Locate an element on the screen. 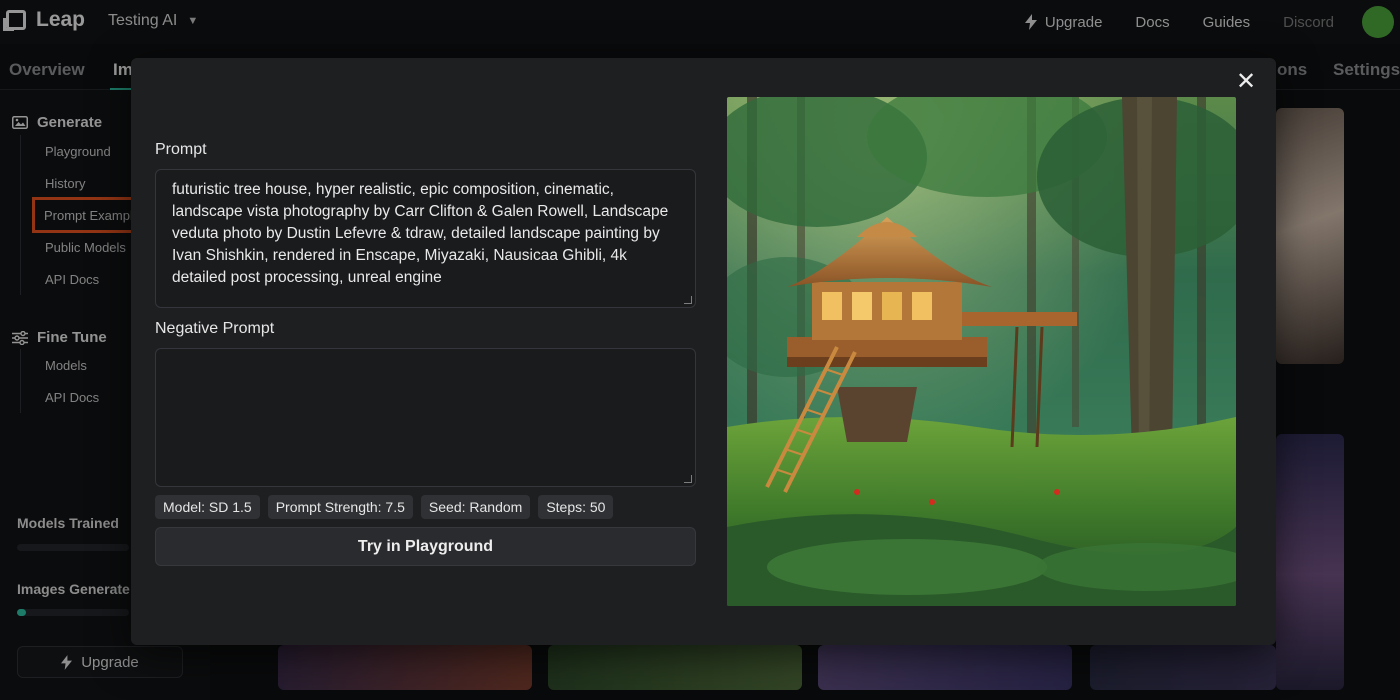  negative-prompt-textarea is located at coordinates (425, 417).